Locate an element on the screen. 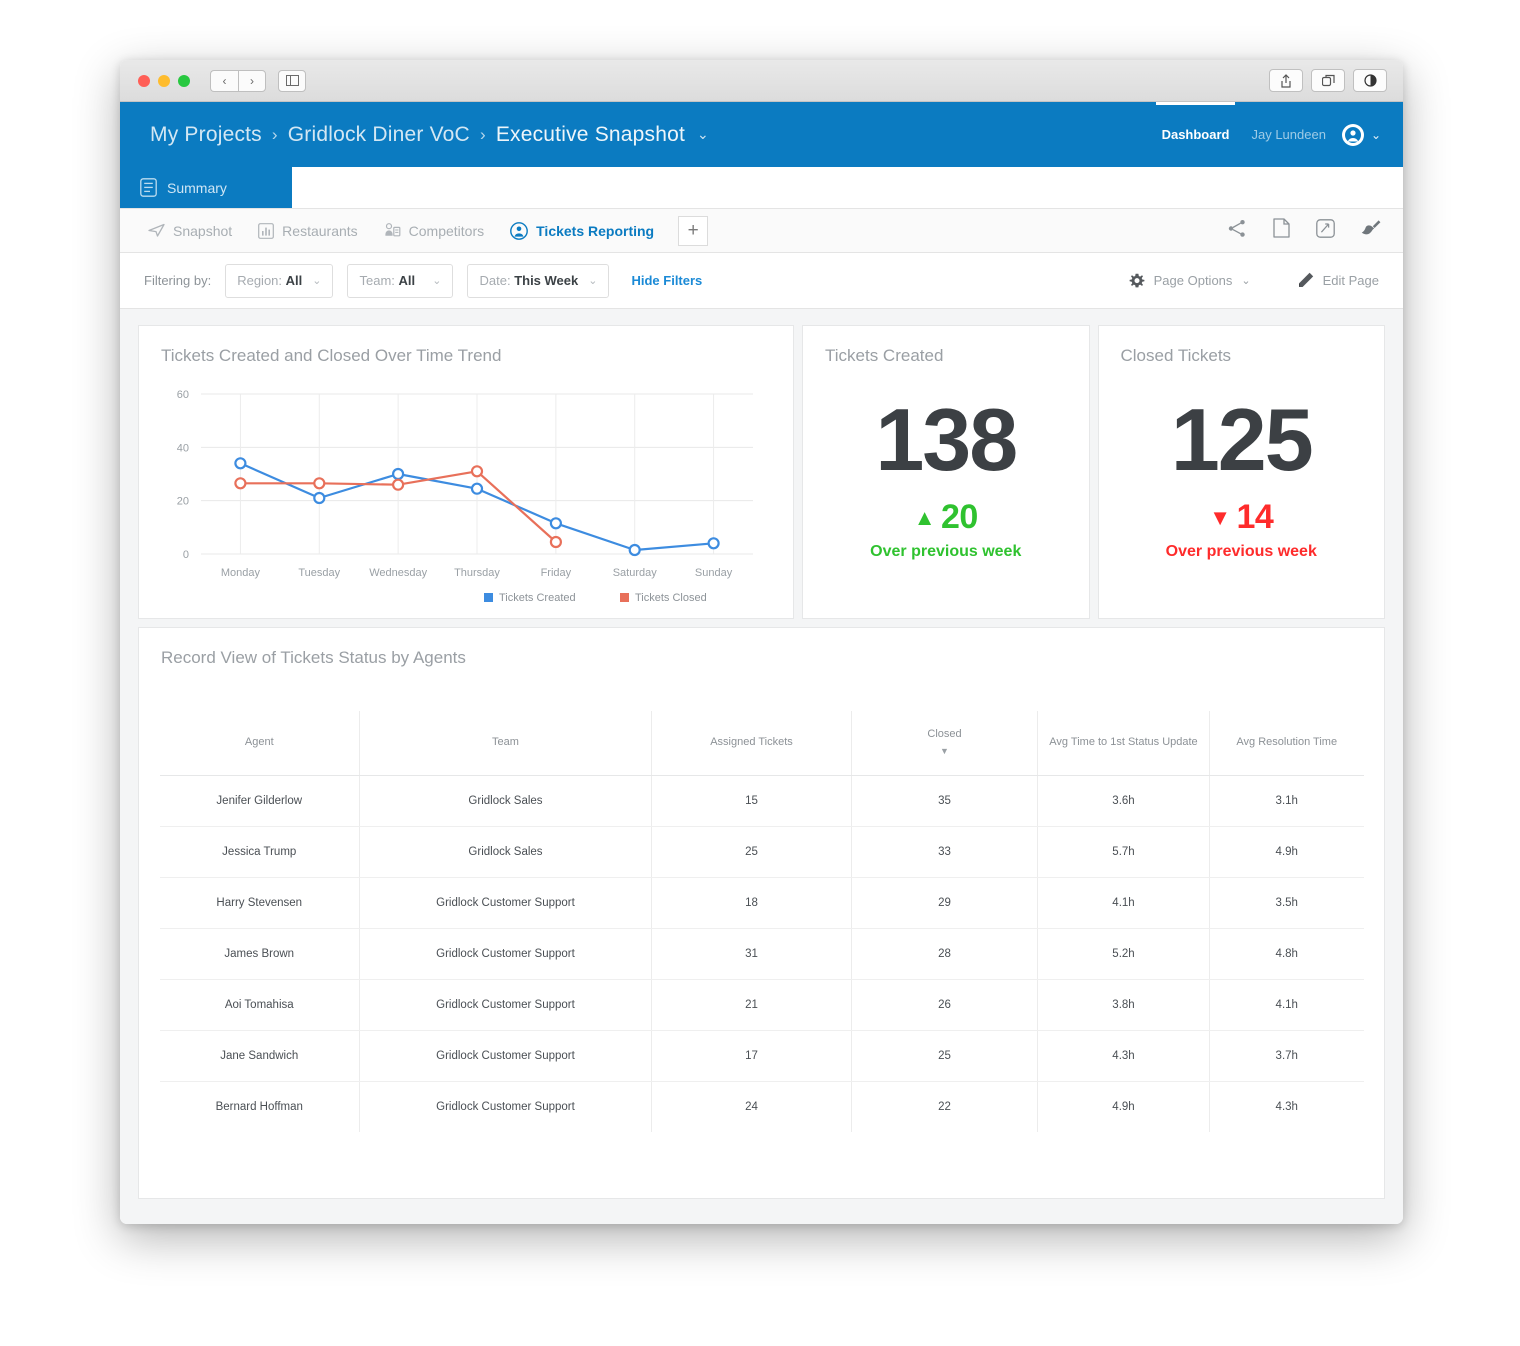  user-name-label: Jay Lundeen is located at coordinates (1288, 134).